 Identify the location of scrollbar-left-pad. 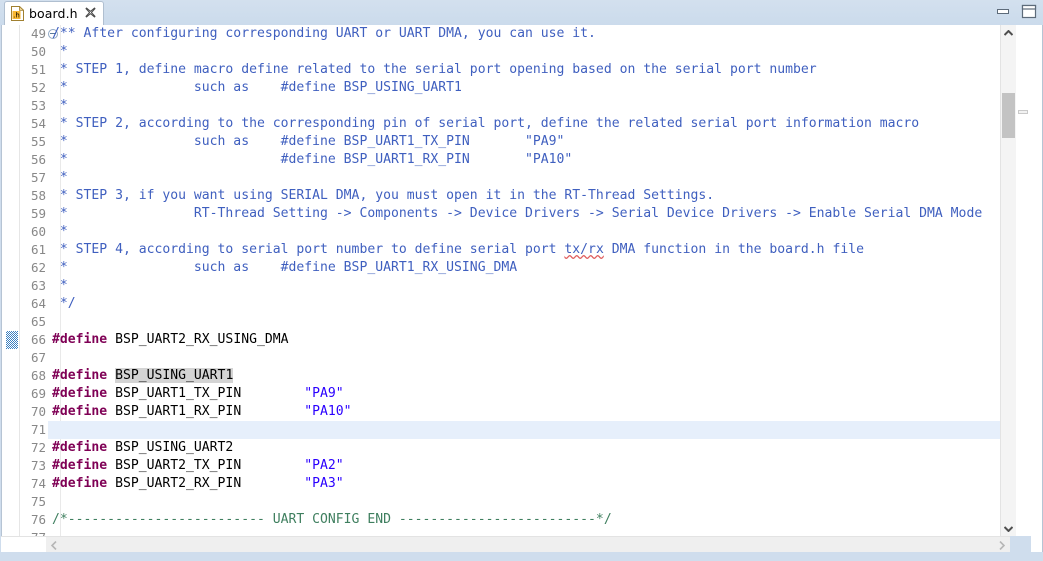
(23, 545).